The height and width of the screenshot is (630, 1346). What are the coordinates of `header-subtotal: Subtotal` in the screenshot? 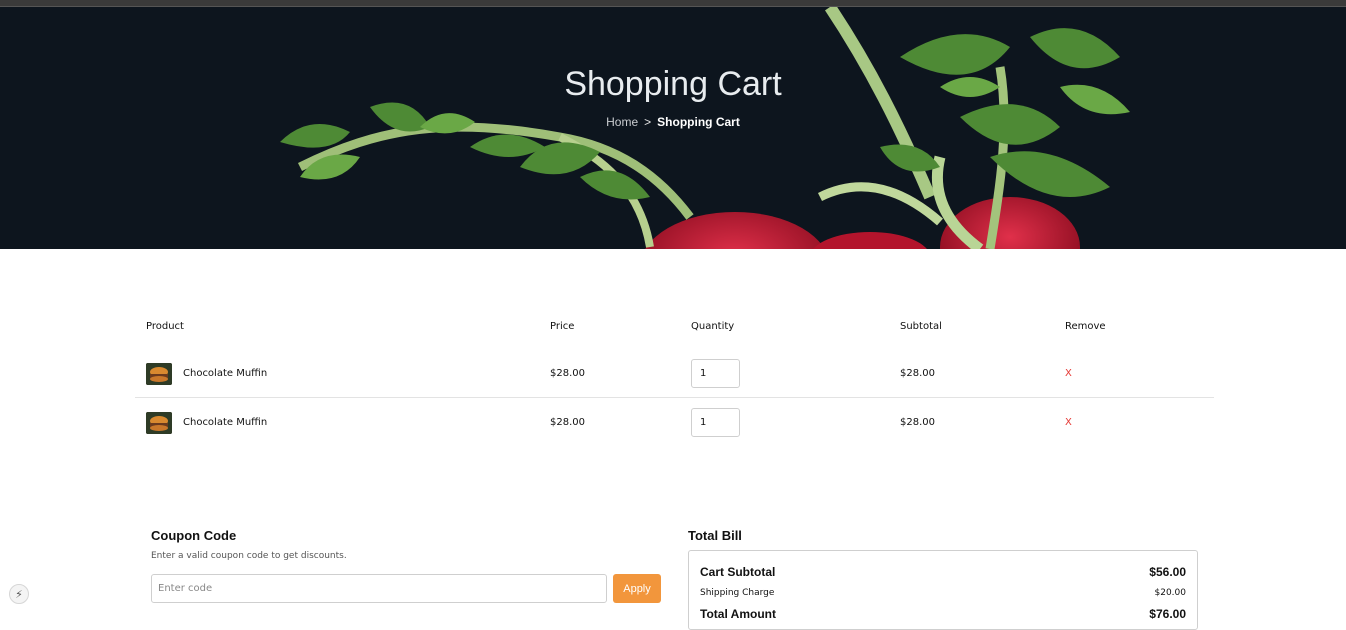 It's located at (921, 326).